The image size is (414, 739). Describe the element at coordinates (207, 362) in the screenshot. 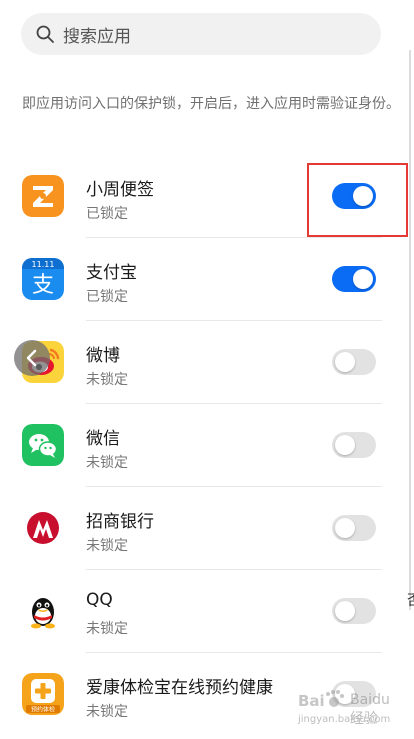

I see `app-row-weibo: 微博 未锁定` at that location.